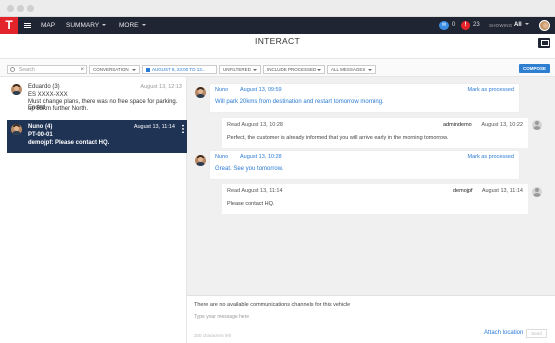  What do you see at coordinates (129, 25) in the screenshot?
I see `nav-more-label: MORE` at bounding box center [129, 25].